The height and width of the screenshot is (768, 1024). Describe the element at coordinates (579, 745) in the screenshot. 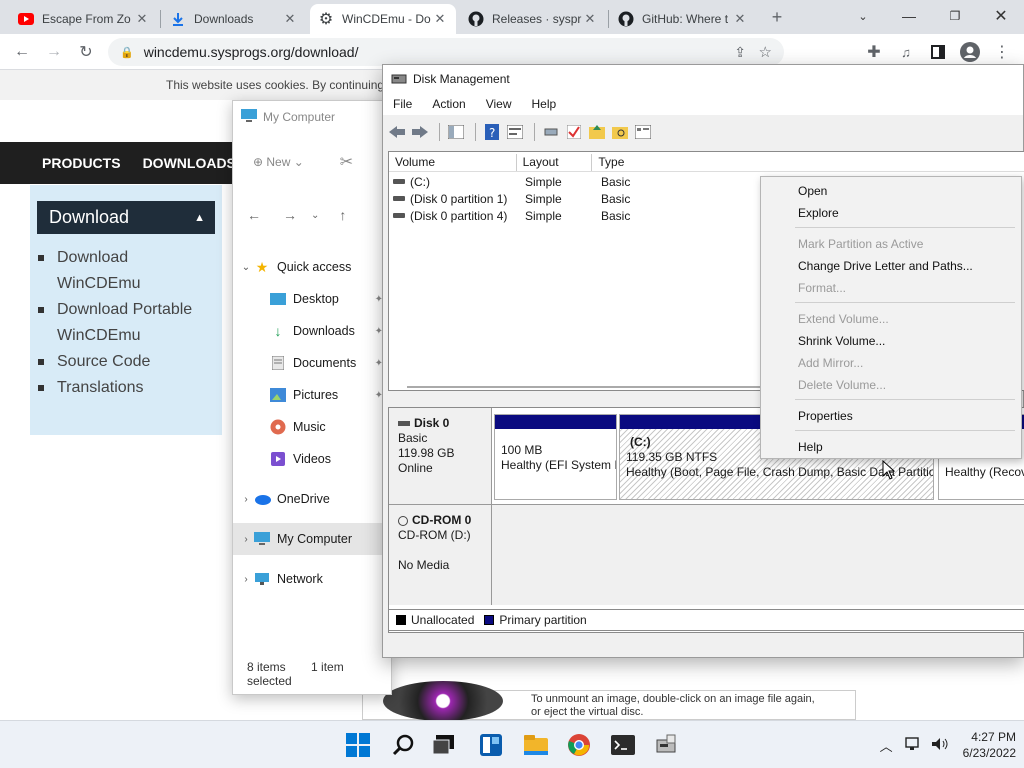

I see `chrome-taskbar-icon` at that location.